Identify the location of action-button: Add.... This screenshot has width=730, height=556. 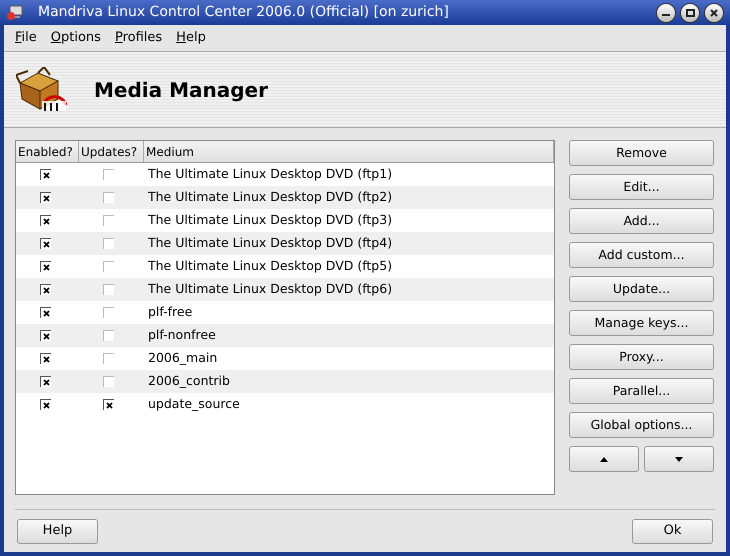
(641, 221).